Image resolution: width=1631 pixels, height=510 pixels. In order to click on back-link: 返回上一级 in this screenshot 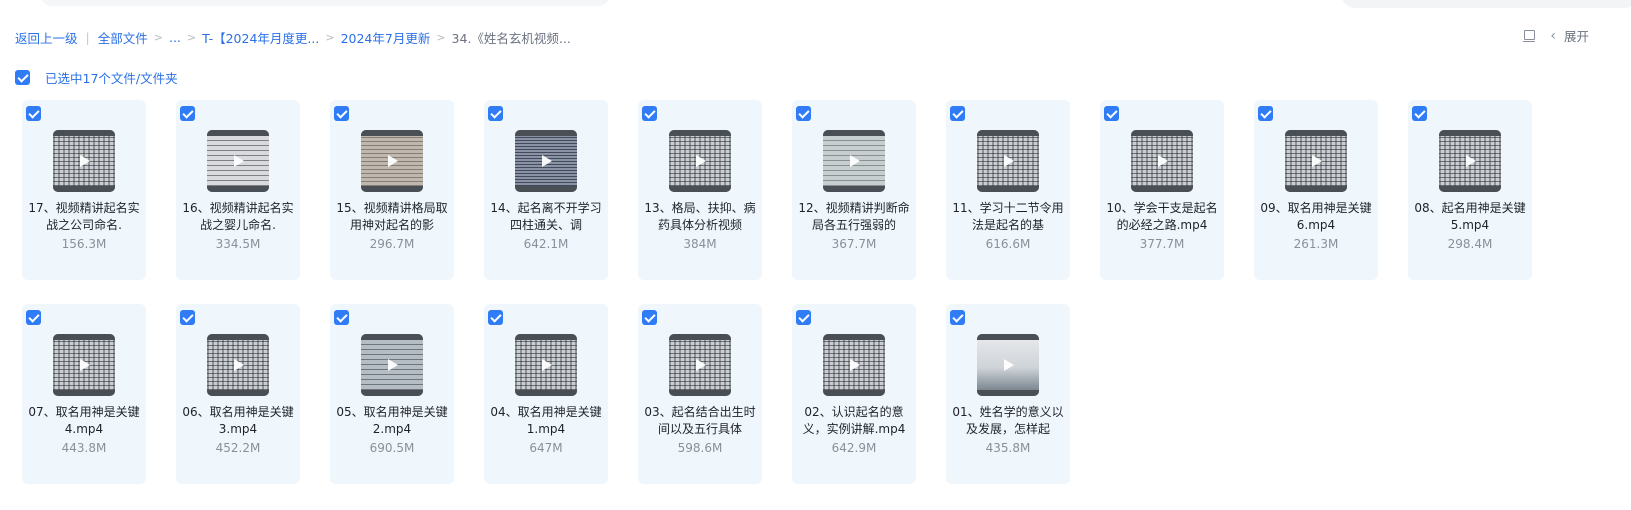, I will do `click(46, 37)`.